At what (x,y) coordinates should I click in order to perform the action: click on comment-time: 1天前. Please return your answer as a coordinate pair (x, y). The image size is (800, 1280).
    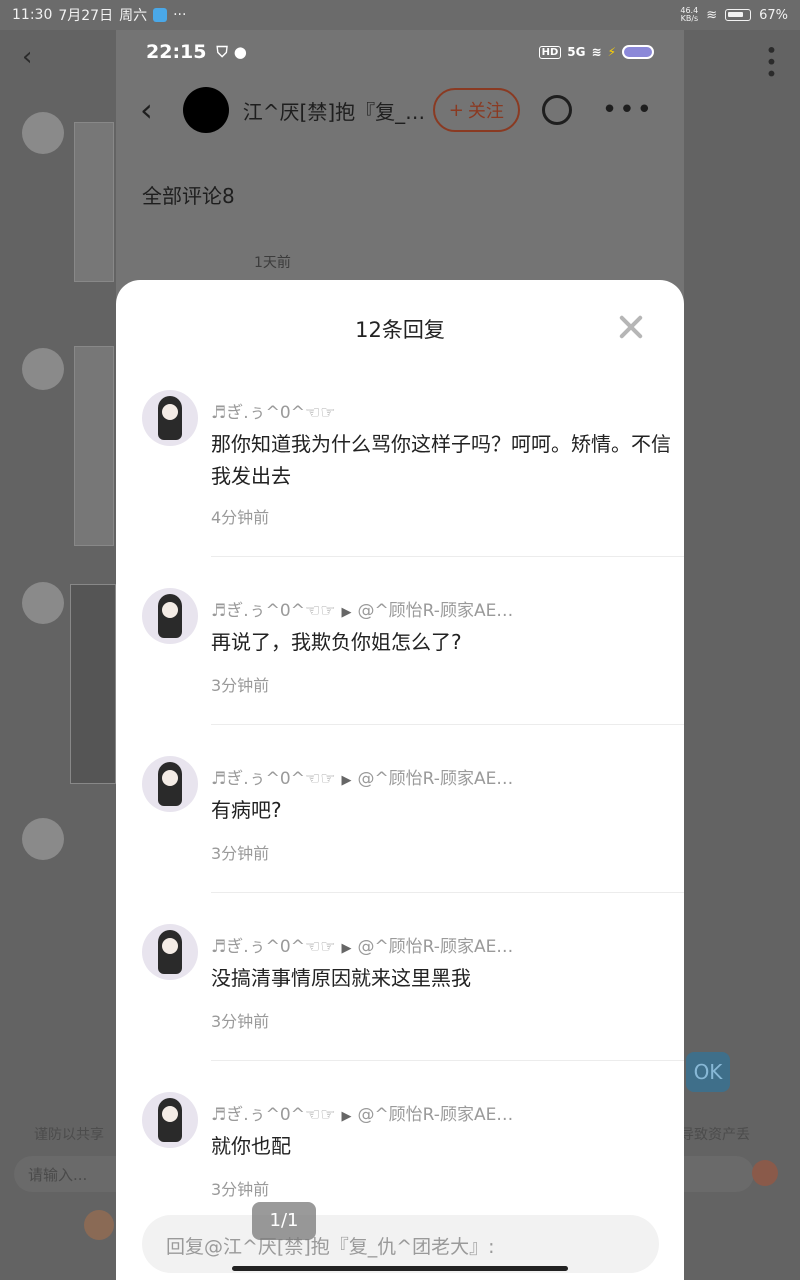
    Looking at the image, I should click on (272, 263).